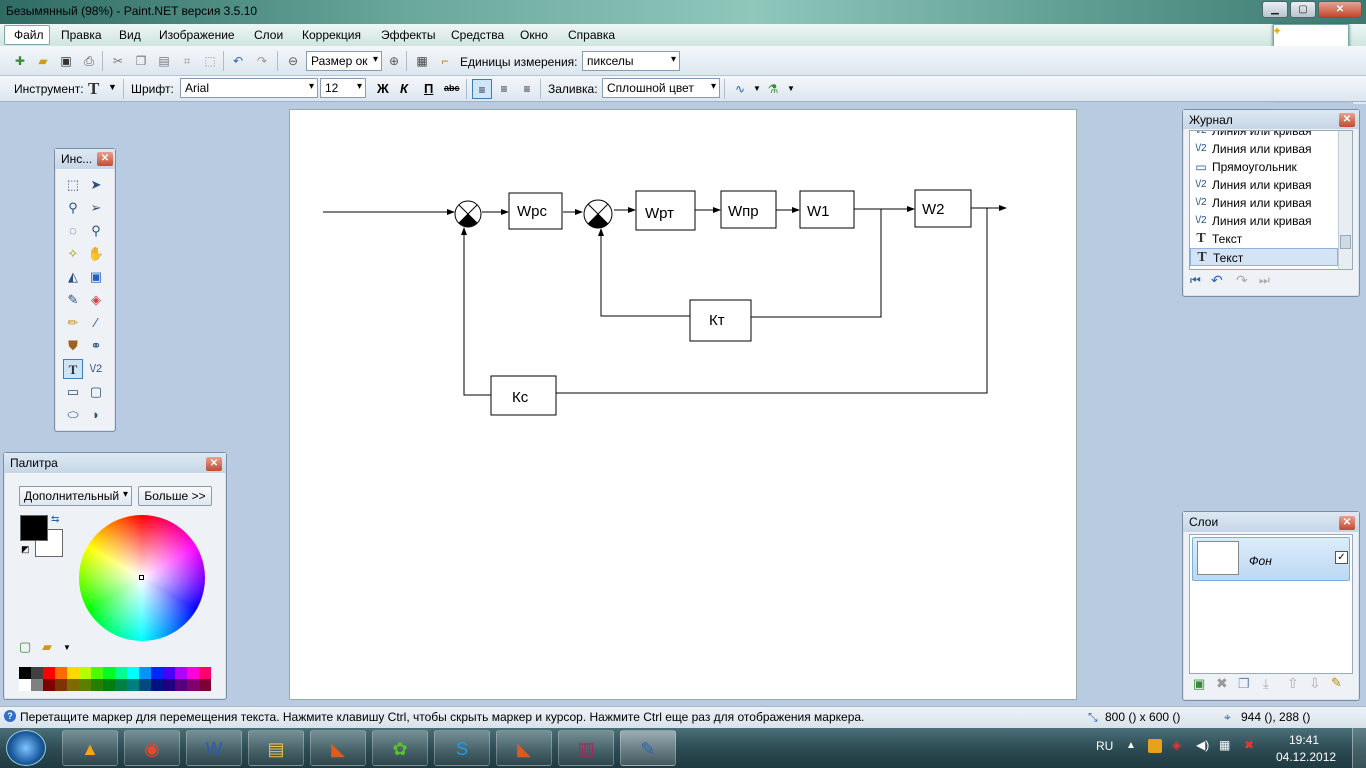 This screenshot has height=768, width=1366. What do you see at coordinates (344, 61) in the screenshot?
I see `zoom-combo: Размер ок` at bounding box center [344, 61].